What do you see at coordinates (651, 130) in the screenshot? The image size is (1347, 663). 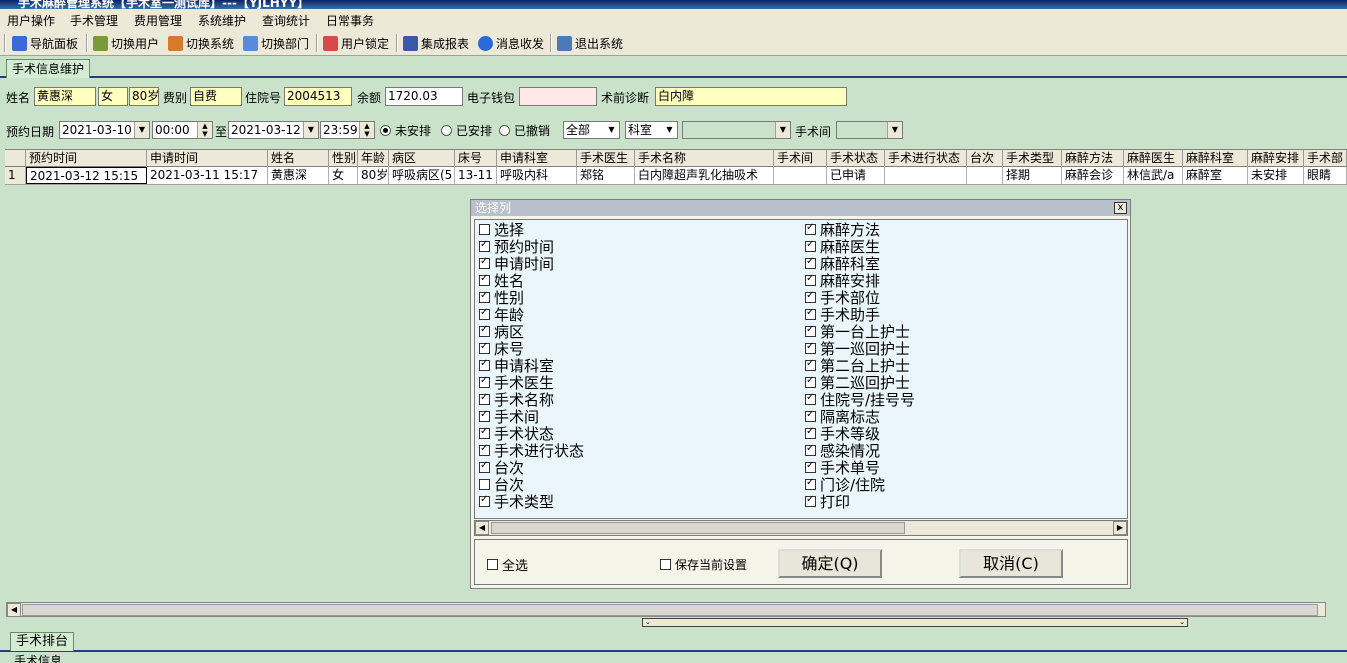 I see `dept-type-select: 科室 ▼` at bounding box center [651, 130].